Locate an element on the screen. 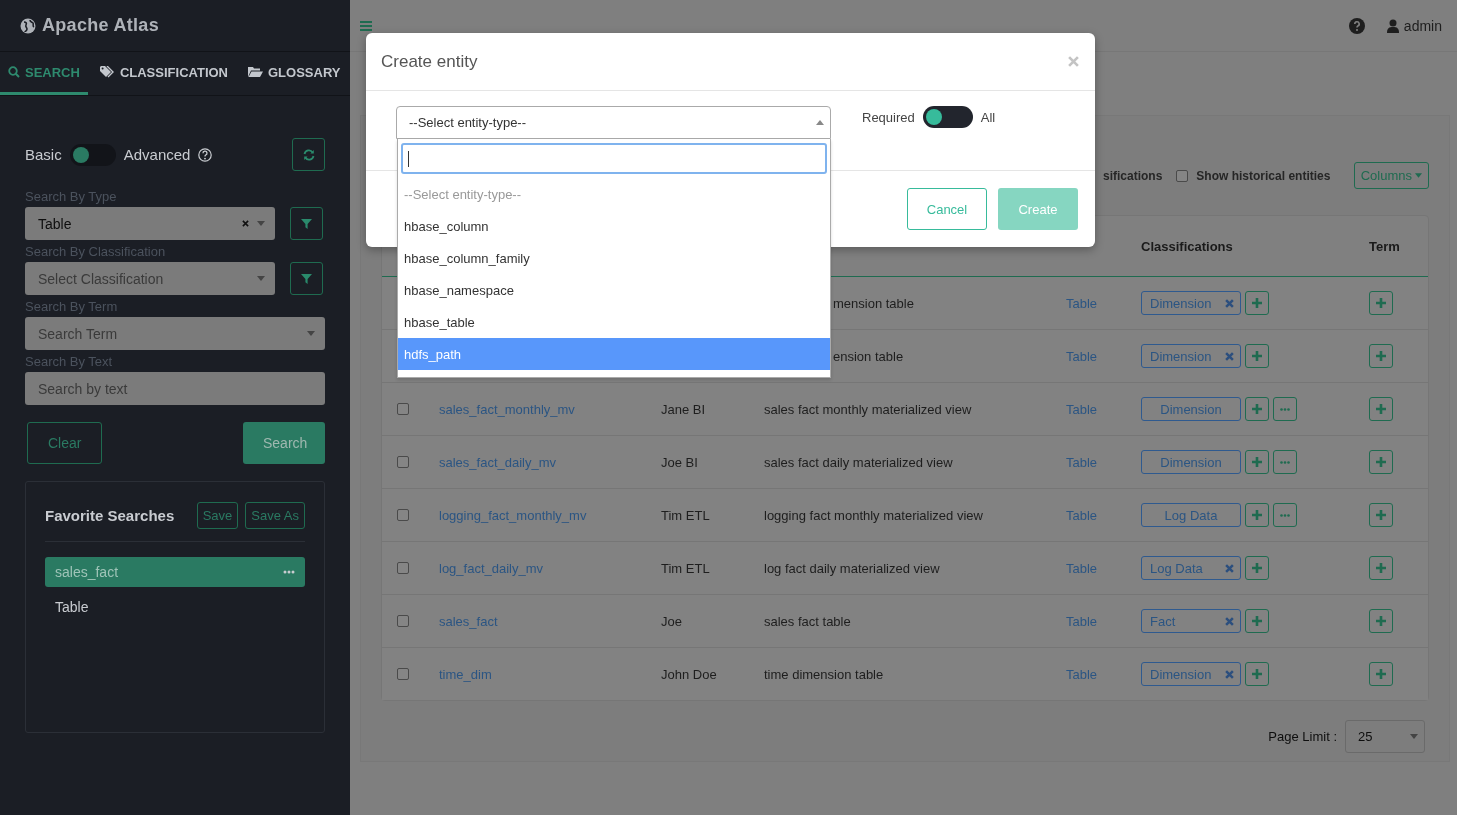 This screenshot has height=815, width=1457. sidebar-tab: SEARCH is located at coordinates (44, 73).